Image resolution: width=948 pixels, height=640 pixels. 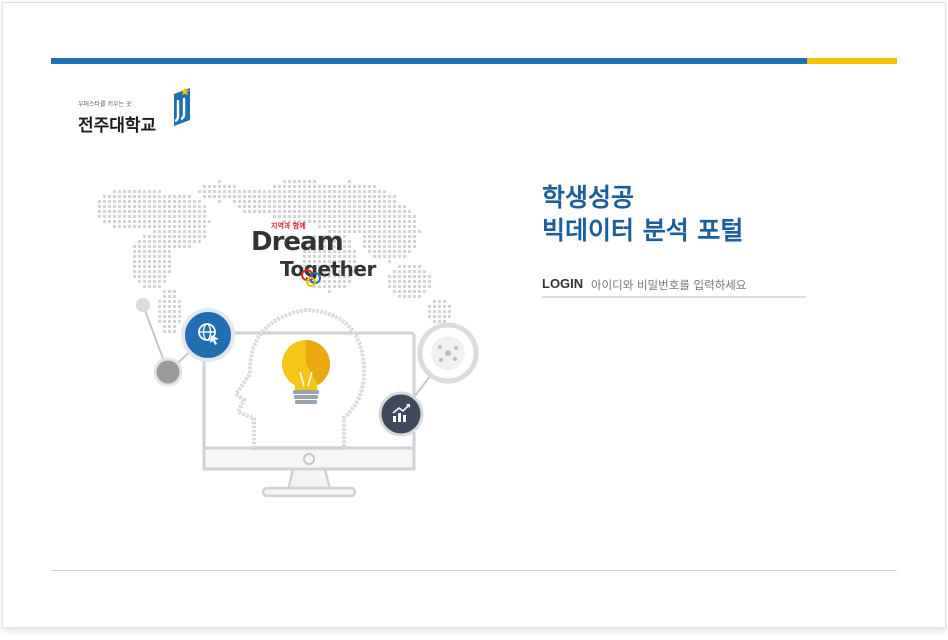 I want to click on portal-title-line1: 학생성공, so click(x=588, y=197).